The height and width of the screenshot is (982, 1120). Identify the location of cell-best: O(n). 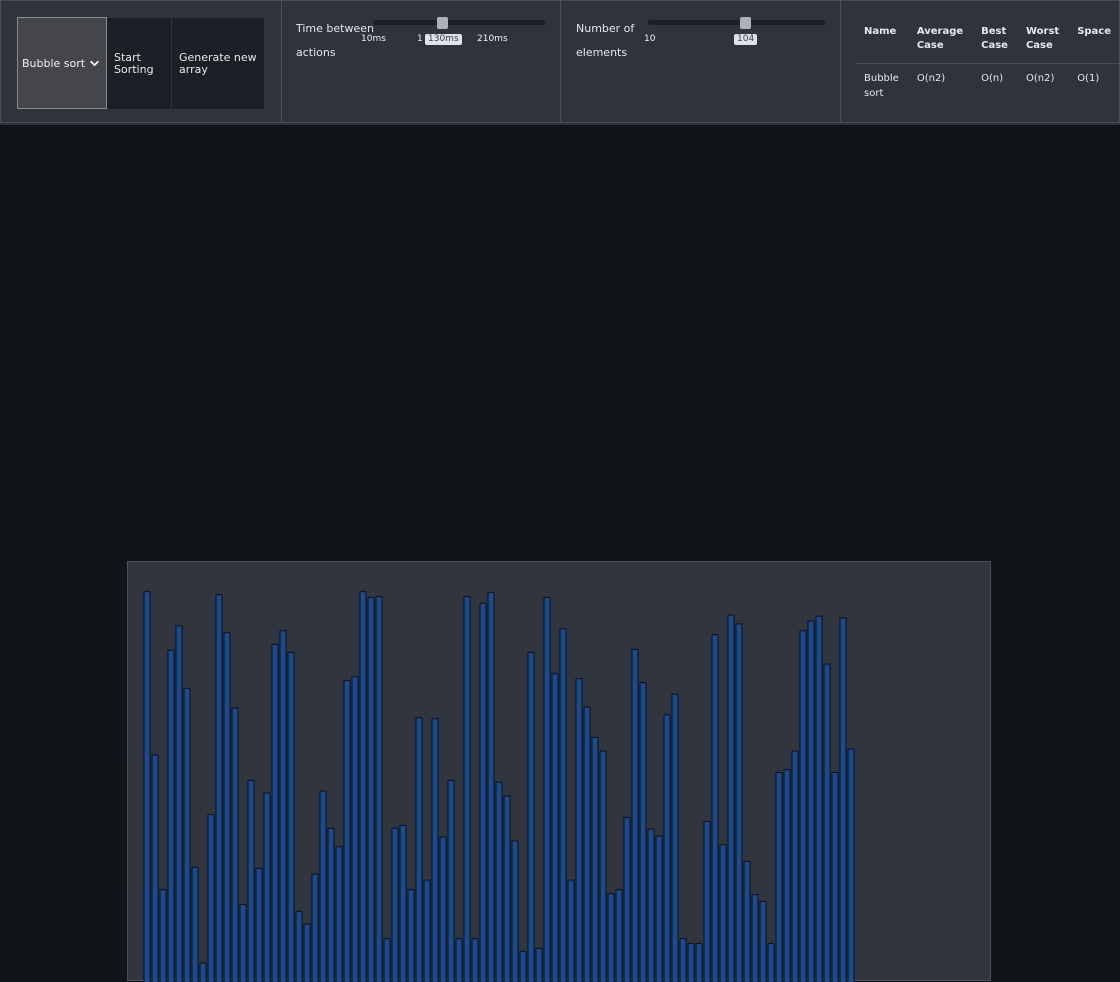
(994, 83).